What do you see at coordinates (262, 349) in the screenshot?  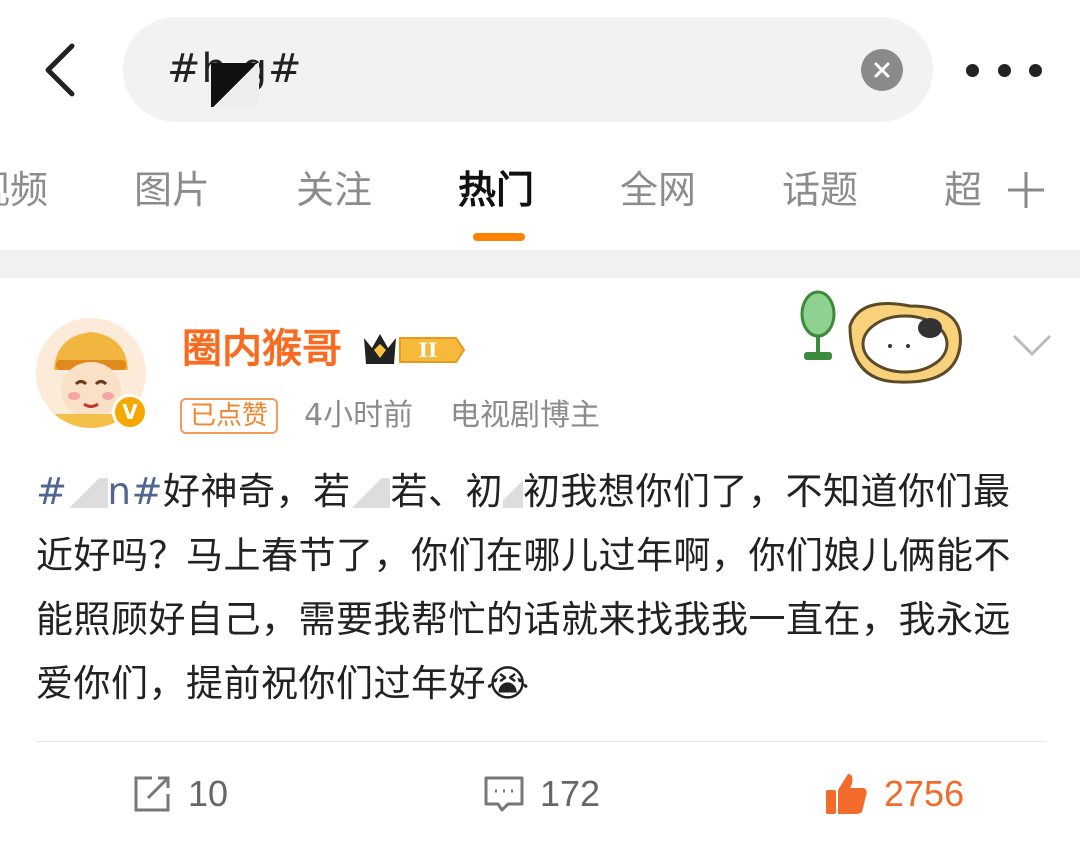 I see `username: 圈内猴哥` at bounding box center [262, 349].